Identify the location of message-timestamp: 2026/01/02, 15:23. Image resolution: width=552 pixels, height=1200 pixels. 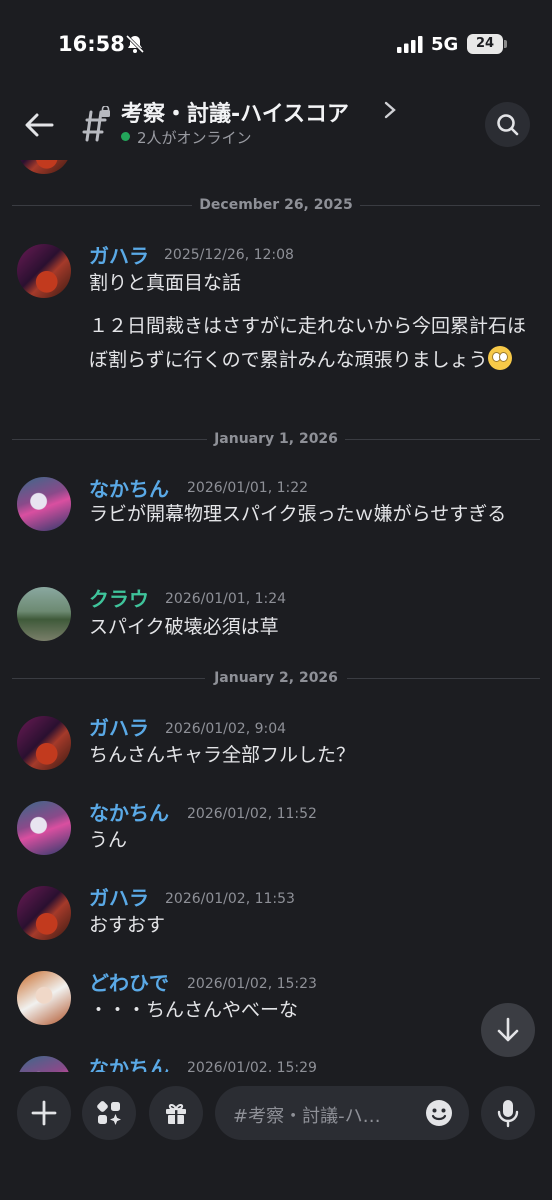
(252, 984).